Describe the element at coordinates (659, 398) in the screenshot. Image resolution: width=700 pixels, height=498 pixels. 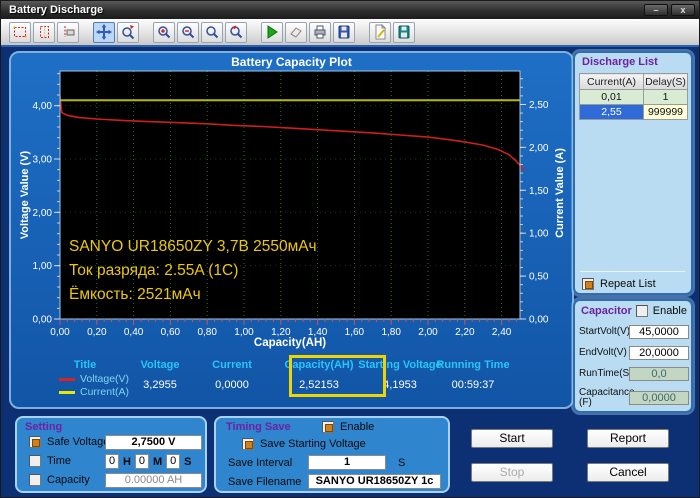
I see `capacitor-field: 0,0000` at that location.